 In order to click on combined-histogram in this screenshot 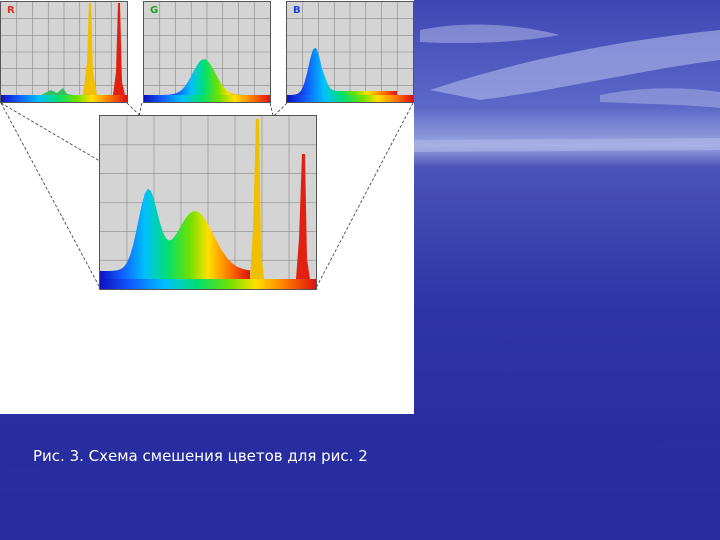, I will do `click(208, 202)`.